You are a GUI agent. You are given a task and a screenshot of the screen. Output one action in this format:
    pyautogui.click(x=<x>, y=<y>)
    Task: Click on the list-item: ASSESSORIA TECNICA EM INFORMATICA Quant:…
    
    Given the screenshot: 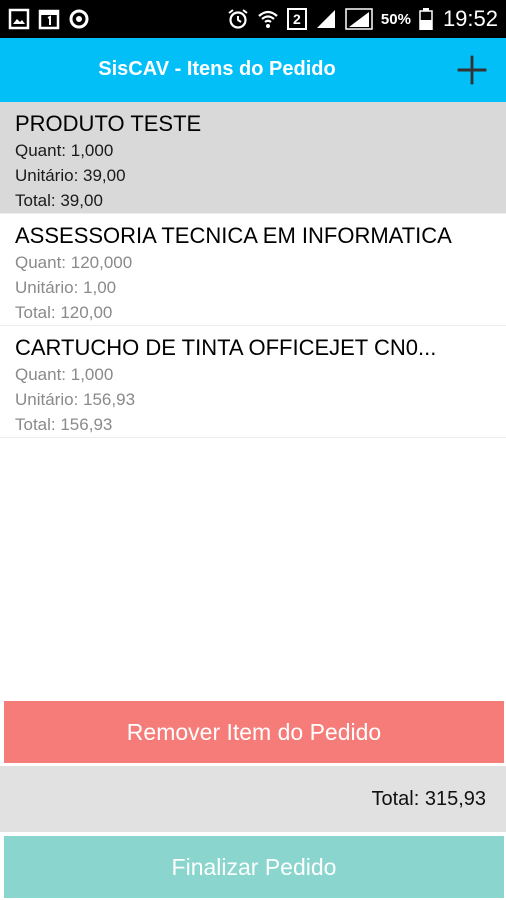 What is the action you would take?
    pyautogui.click(x=253, y=270)
    